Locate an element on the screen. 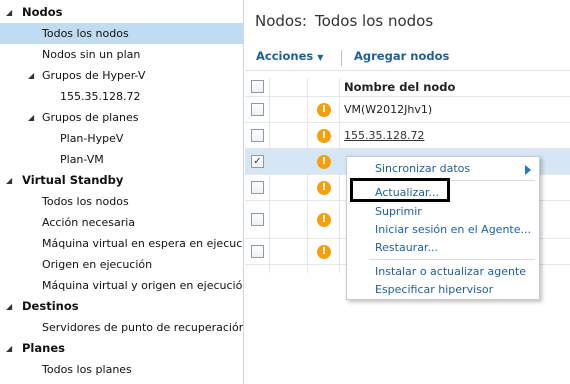 Image resolution: width=570 pixels, height=384 pixels. tree-item-origen-ejecucion: Origen en ejecución is located at coordinates (121, 264).